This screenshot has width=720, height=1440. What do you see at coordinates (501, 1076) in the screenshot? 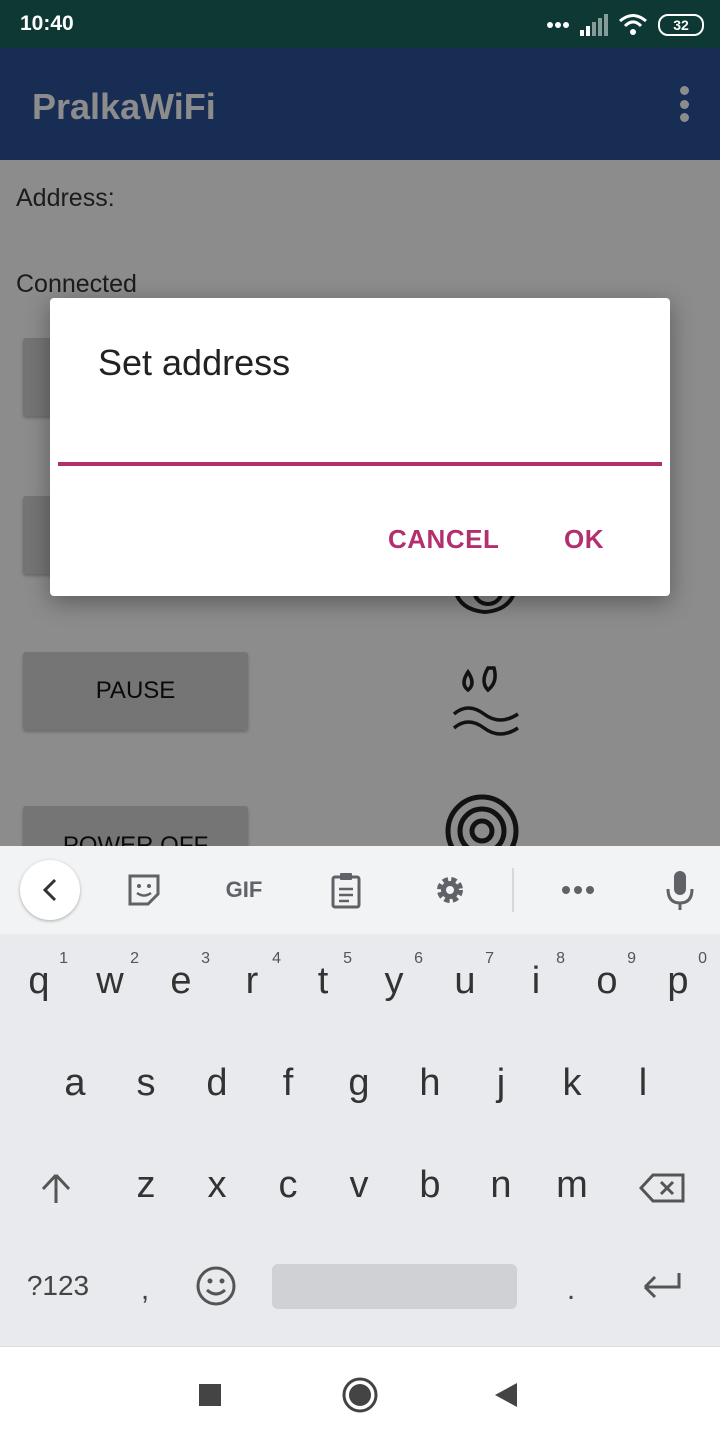
I see `key-j: j` at bounding box center [501, 1076].